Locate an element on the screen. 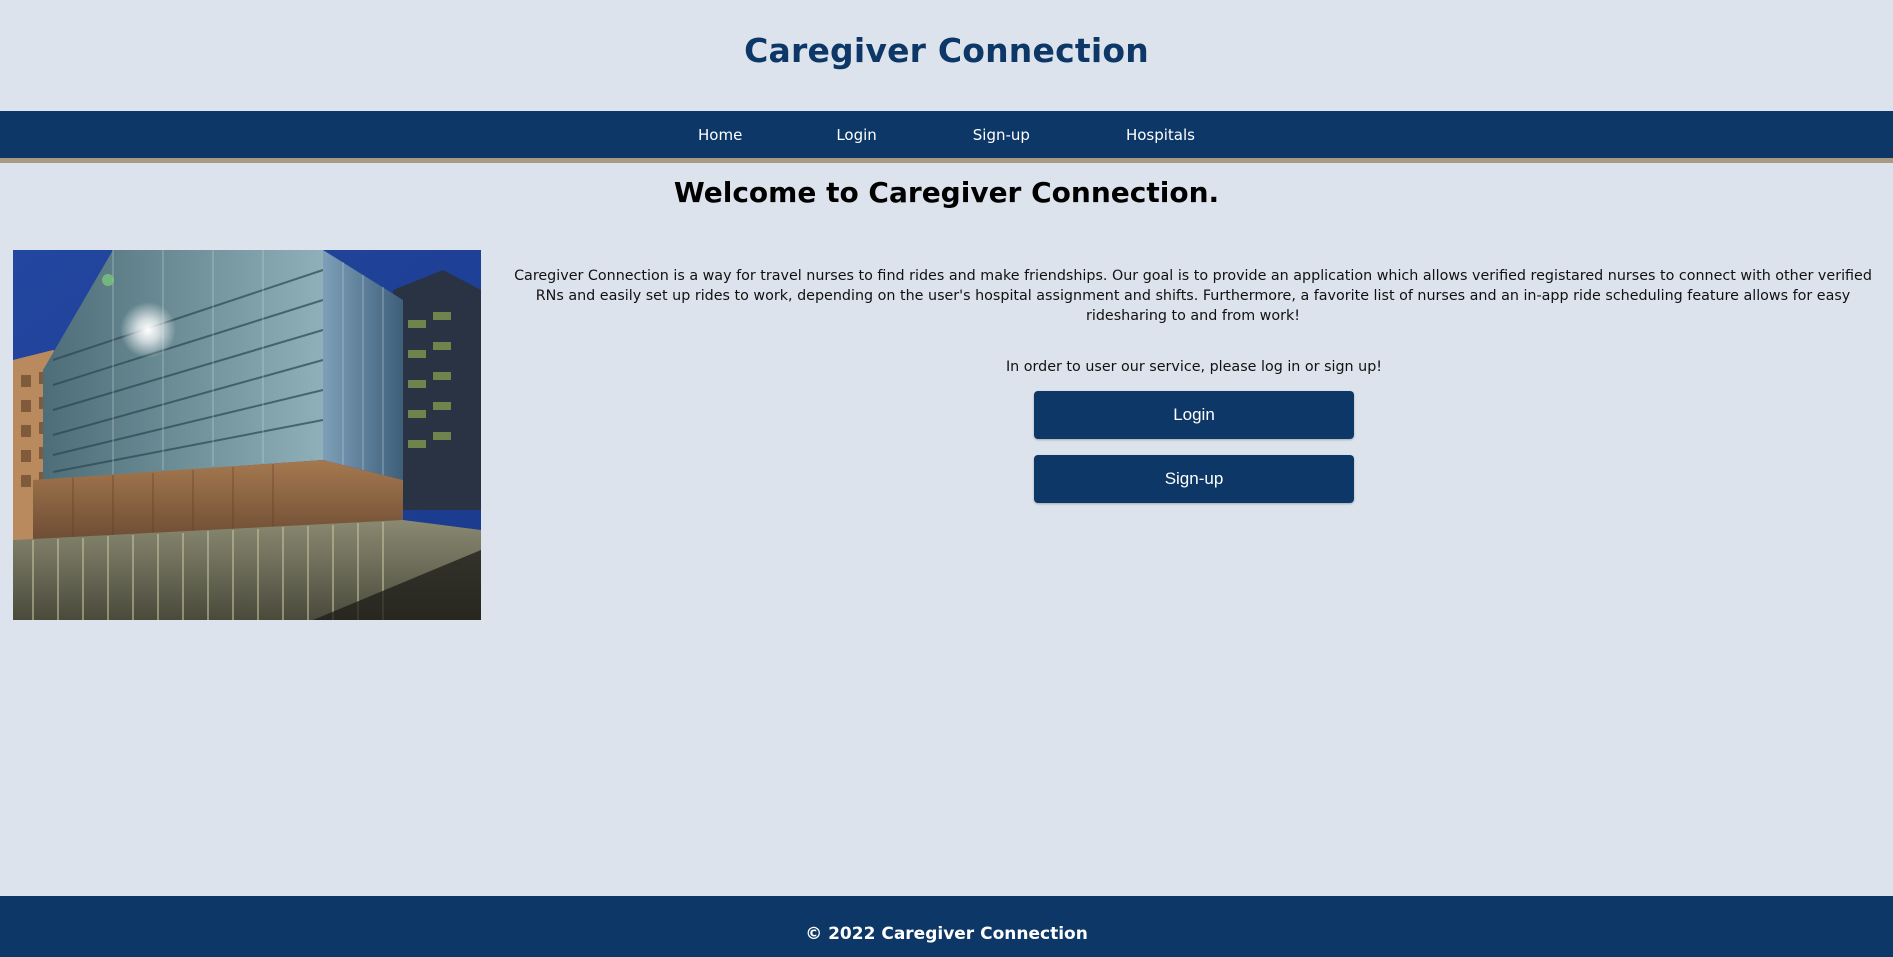 This screenshot has width=1893, height=957. hospital-building-photo is located at coordinates (247, 435).